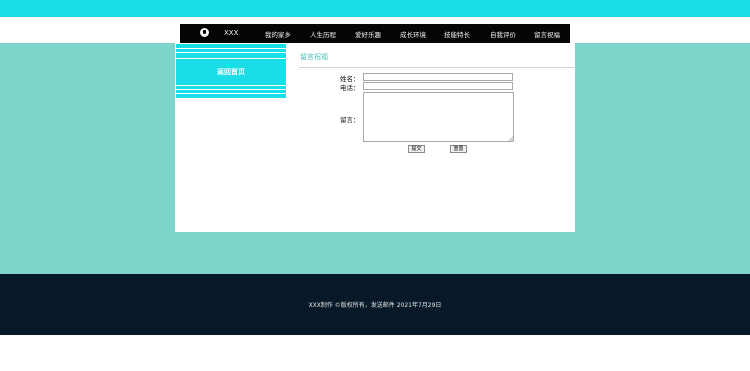 The height and width of the screenshot is (371, 750). What do you see at coordinates (204, 32) in the screenshot?
I see `shield-icon` at bounding box center [204, 32].